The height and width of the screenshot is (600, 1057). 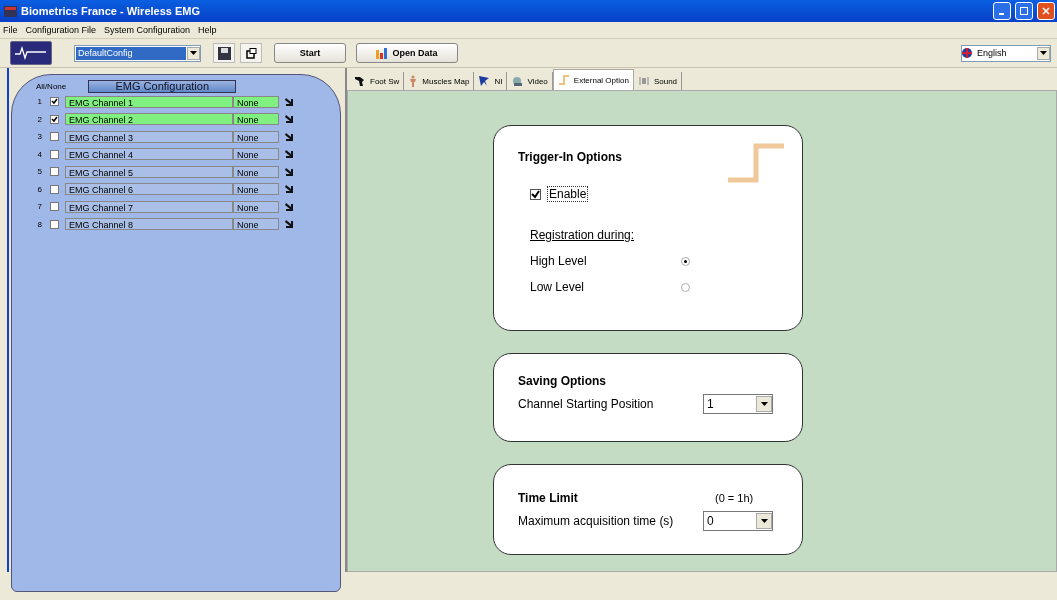 What do you see at coordinates (1006, 53) in the screenshot?
I see `language-dropdown: English` at bounding box center [1006, 53].